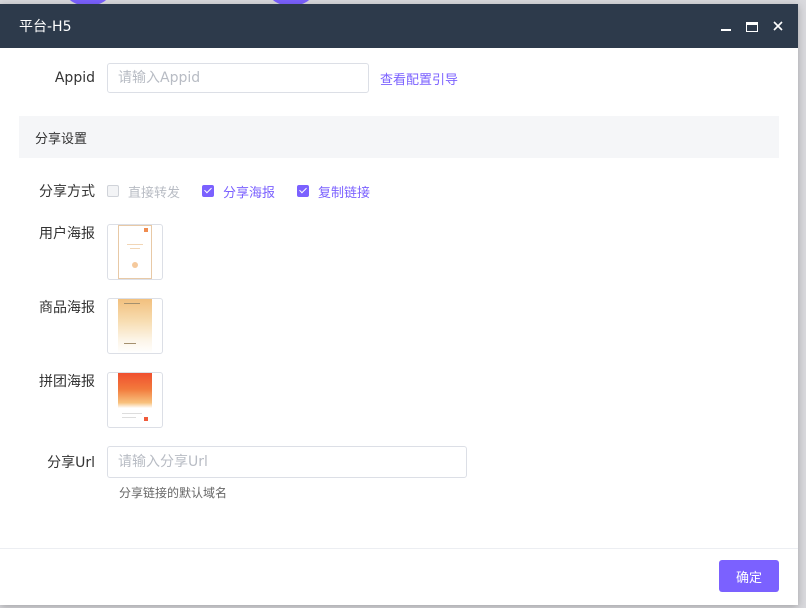 This screenshot has width=806, height=608. What do you see at coordinates (726, 26) in the screenshot?
I see `minimize-icon` at bounding box center [726, 26].